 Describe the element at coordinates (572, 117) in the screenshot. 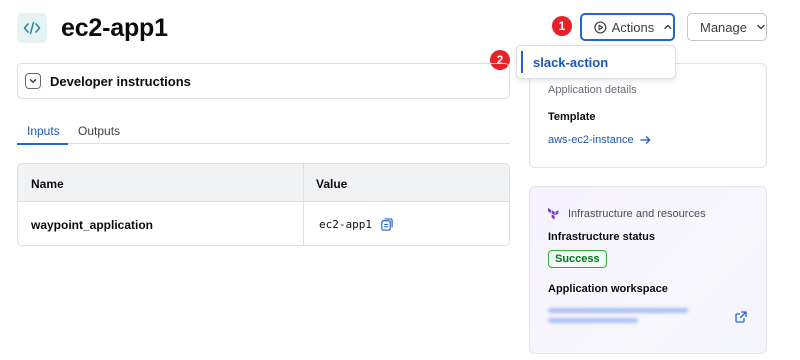

I see `template-label: Template` at that location.